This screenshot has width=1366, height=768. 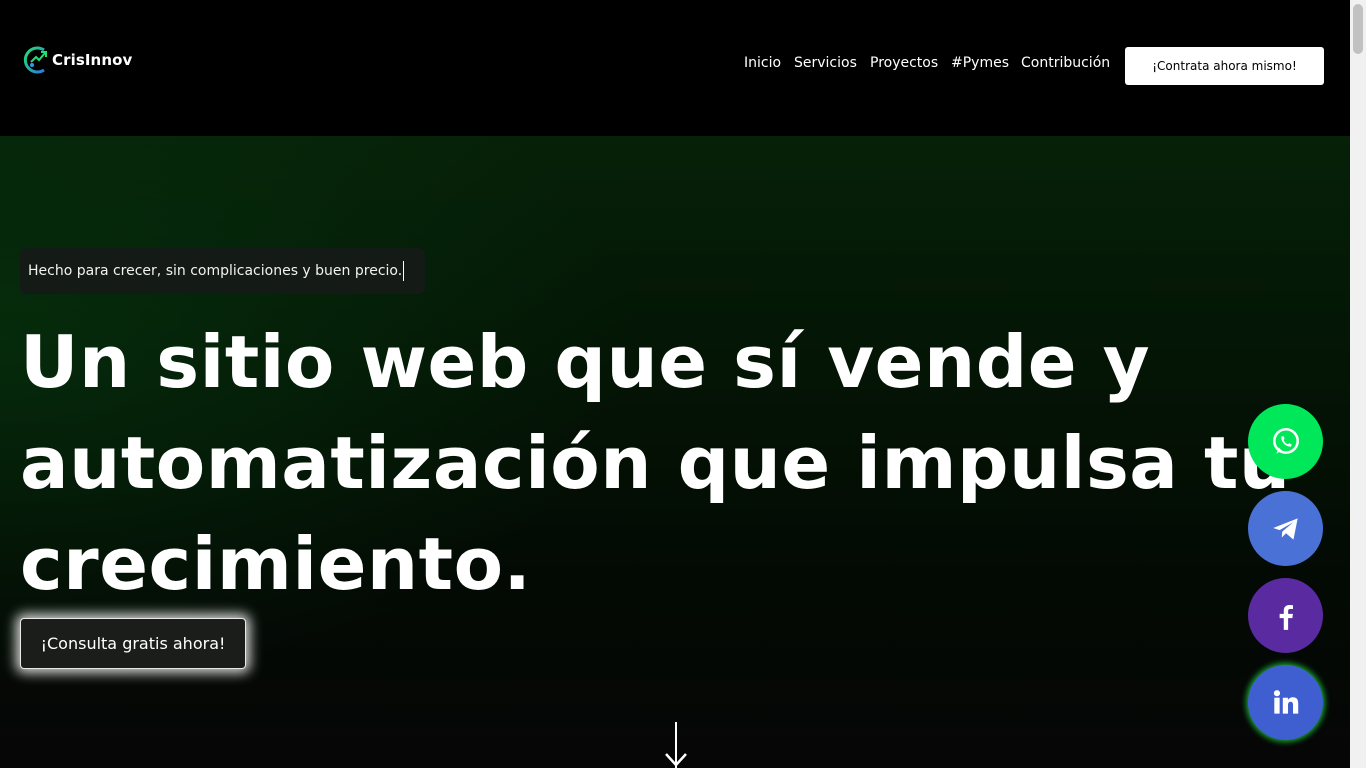 I want to click on nav-item-proyectos: Proyectos, so click(x=904, y=63).